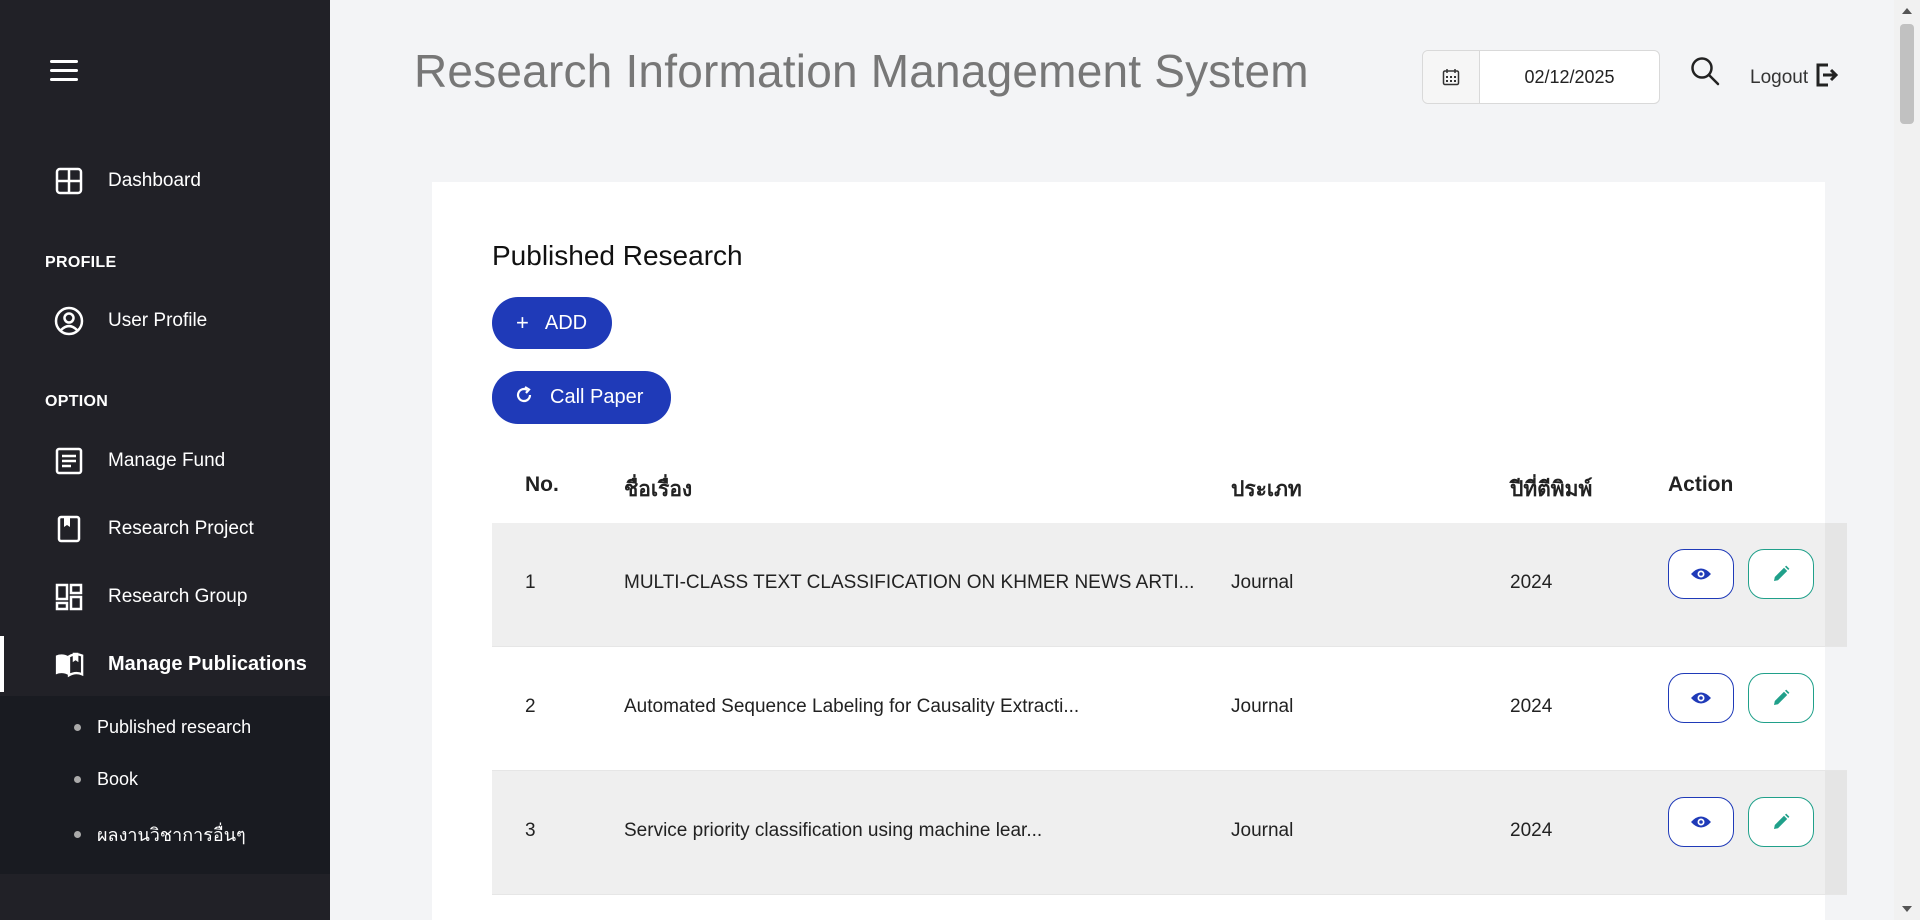 The width and height of the screenshot is (1920, 920). I want to click on sidebar-item-label: Manage Fund, so click(167, 460).